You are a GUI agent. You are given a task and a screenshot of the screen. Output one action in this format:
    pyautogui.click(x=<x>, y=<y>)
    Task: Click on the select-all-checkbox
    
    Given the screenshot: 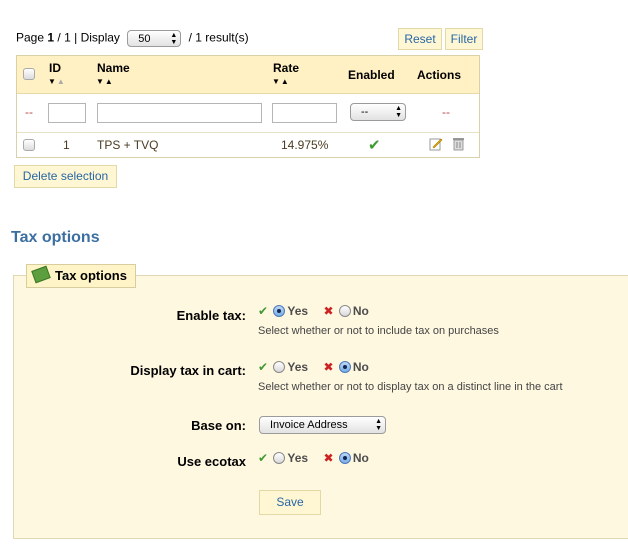 What is the action you would take?
    pyautogui.click(x=29, y=74)
    